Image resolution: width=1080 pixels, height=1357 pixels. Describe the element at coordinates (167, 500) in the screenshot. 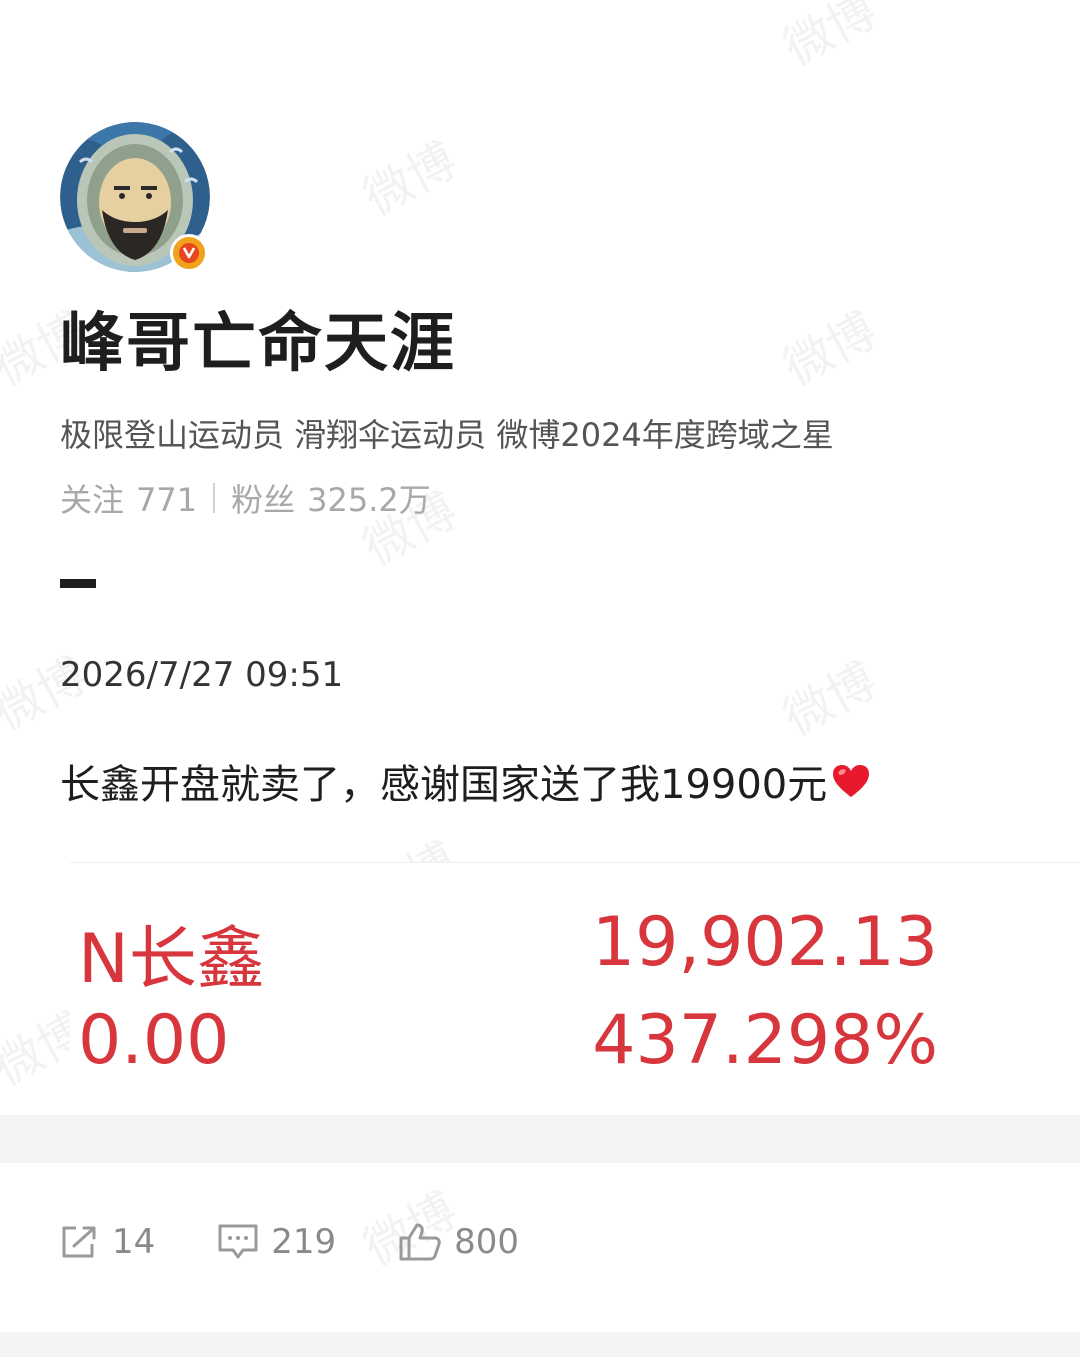

I see `following-count: 771` at that location.